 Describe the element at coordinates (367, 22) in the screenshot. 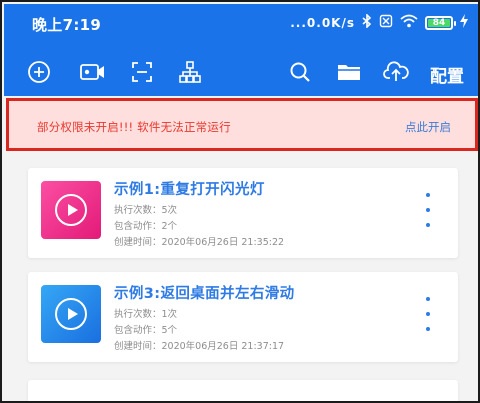

I see `bluetooth-icon` at that location.